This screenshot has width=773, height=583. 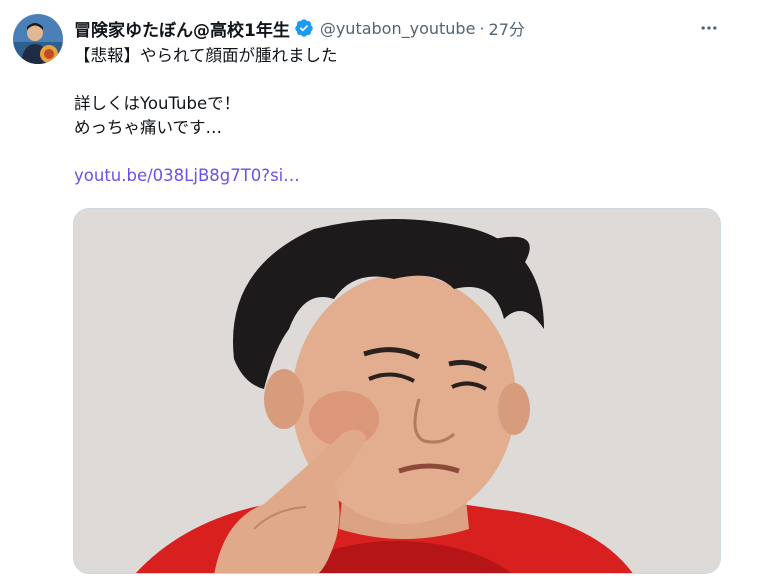 I want to click on verified-badge-icon, so click(x=304, y=28).